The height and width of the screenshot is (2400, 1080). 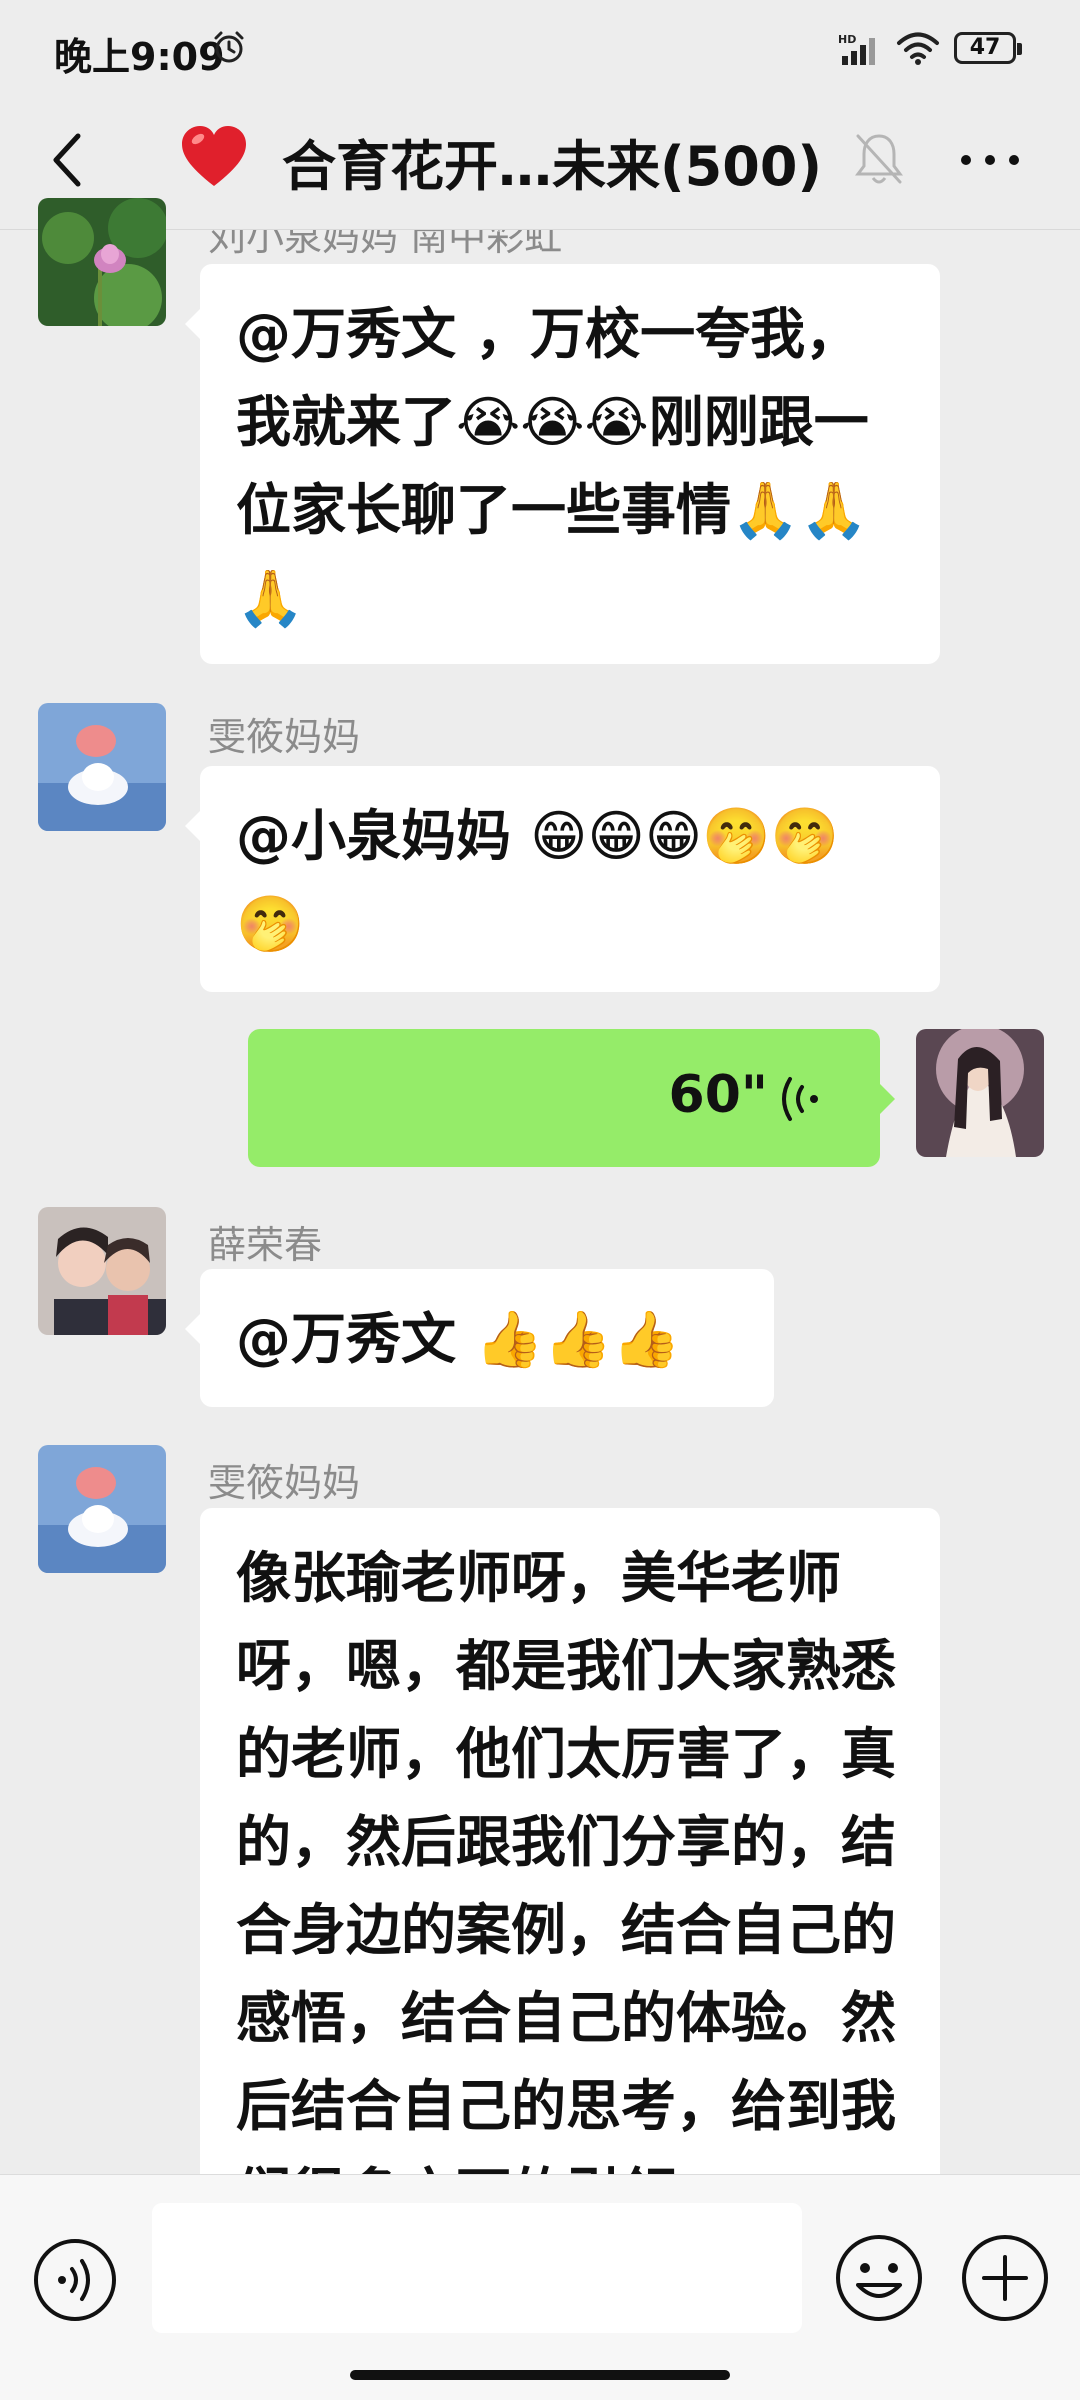 What do you see at coordinates (562, 464) in the screenshot?
I see `message-bubble: @万秀文 ，万校一夸我，我就来了😭😭😭刚刚跟一位家长聊了一些事情🙏🙏🙏` at bounding box center [562, 464].